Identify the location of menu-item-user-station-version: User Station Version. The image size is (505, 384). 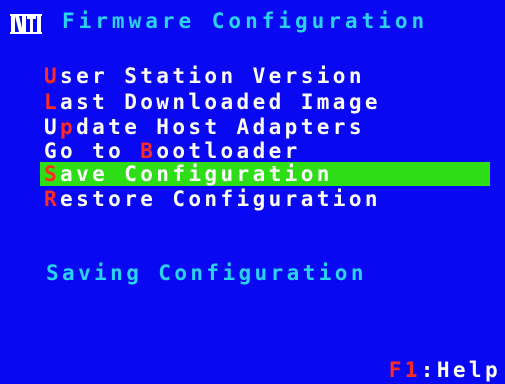
(269, 76).